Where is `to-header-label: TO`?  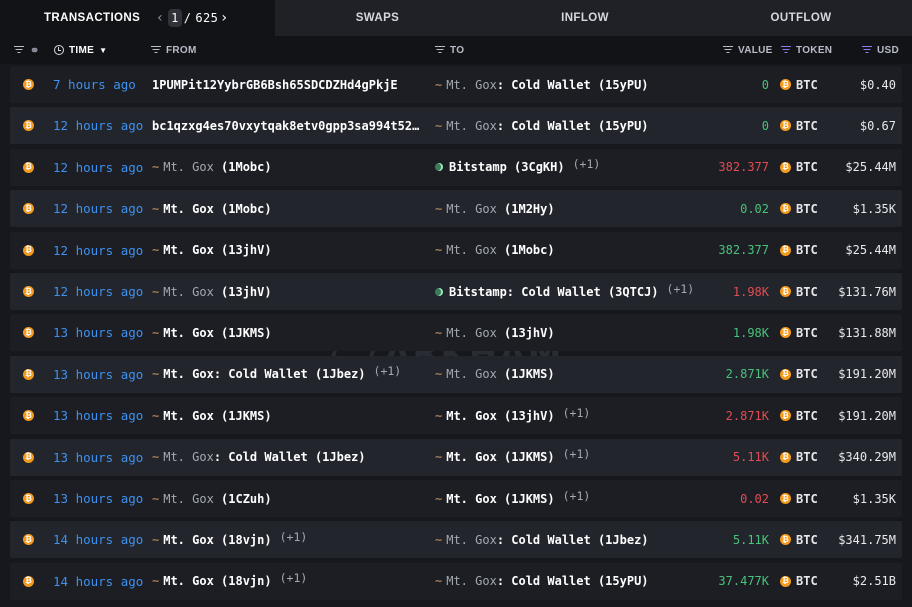
to-header-label: TO is located at coordinates (457, 50).